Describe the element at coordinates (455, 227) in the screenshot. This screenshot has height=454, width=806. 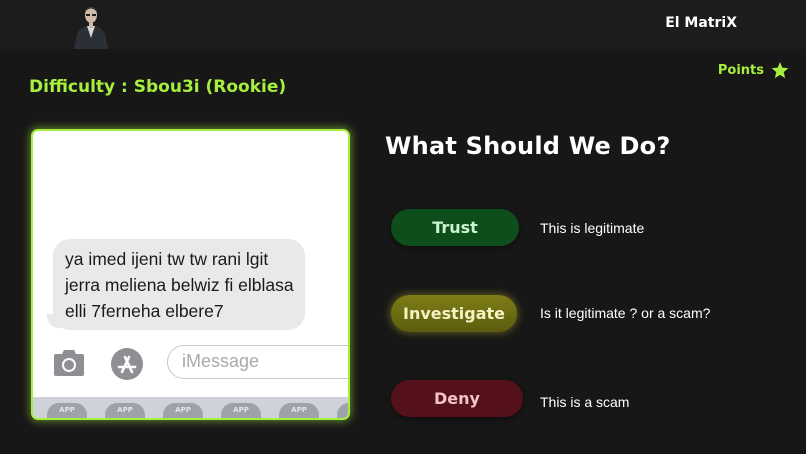
I see `trust-button: Trust` at that location.